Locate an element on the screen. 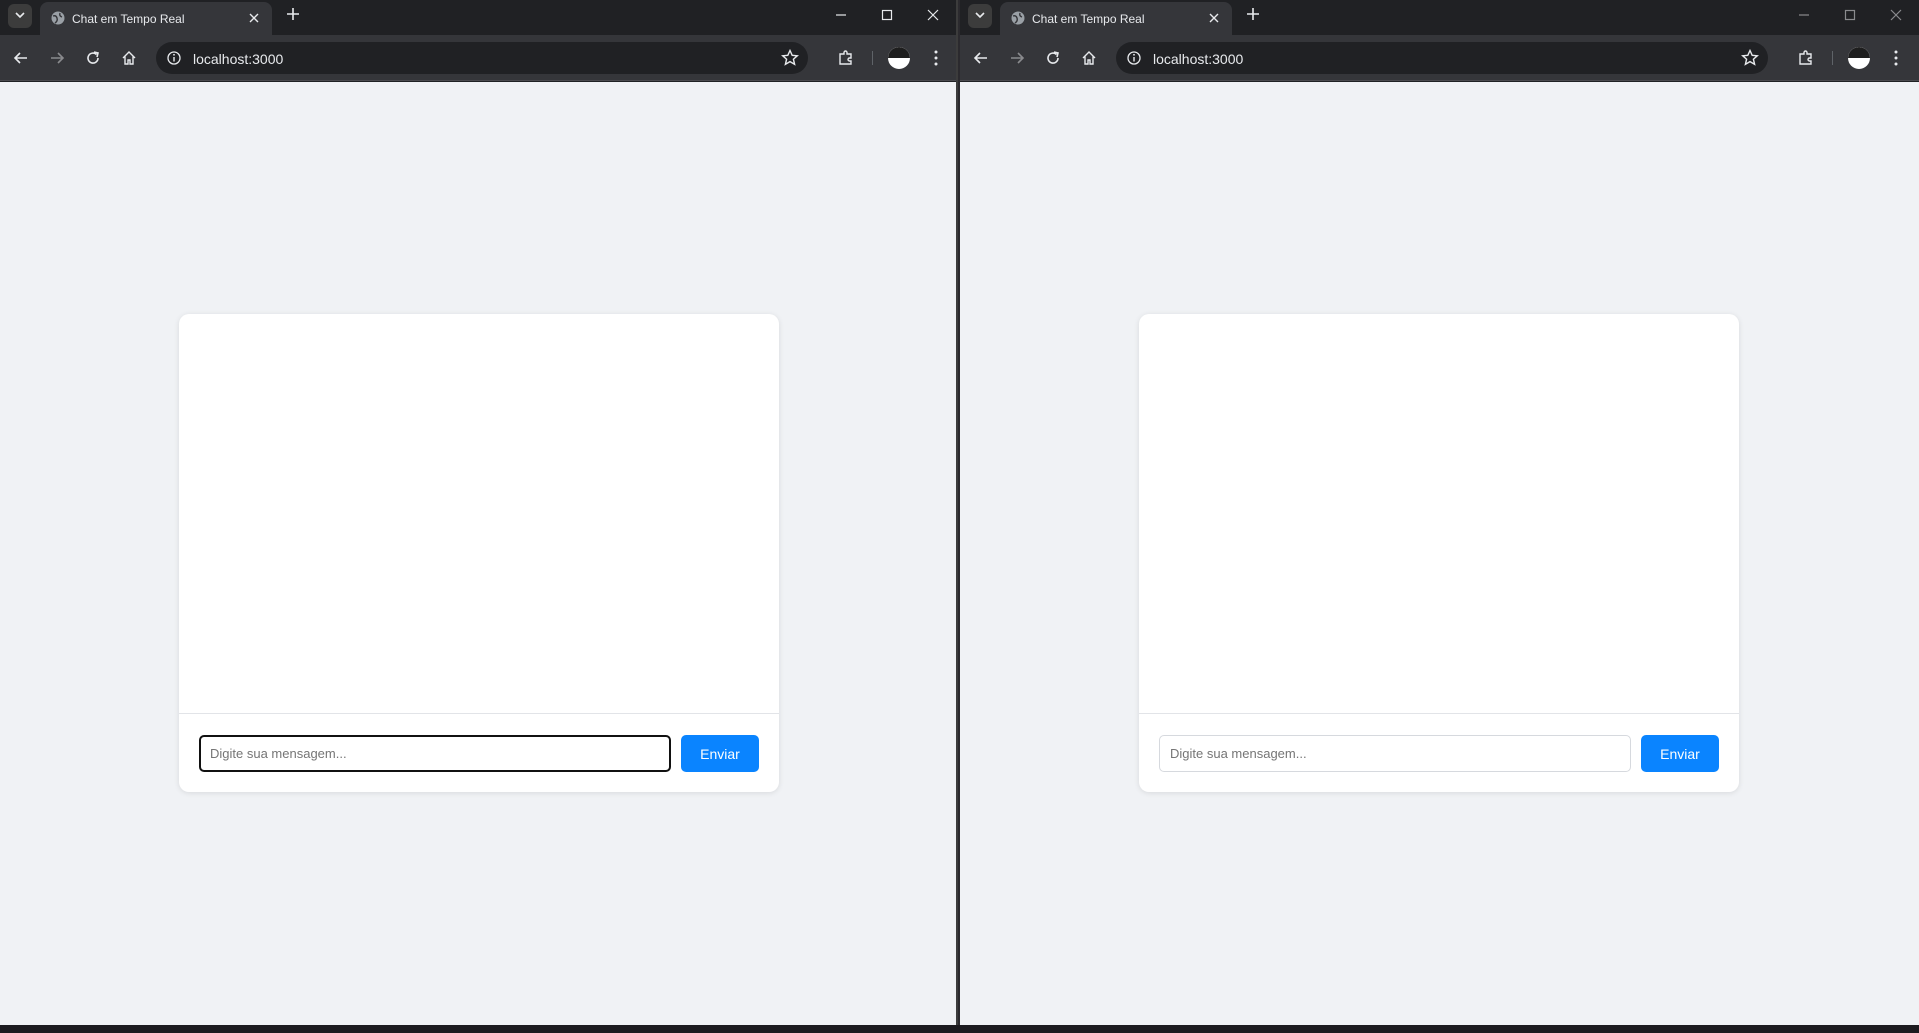 This screenshot has width=1919, height=1033. taskbar is located at coordinates (959, 1029).